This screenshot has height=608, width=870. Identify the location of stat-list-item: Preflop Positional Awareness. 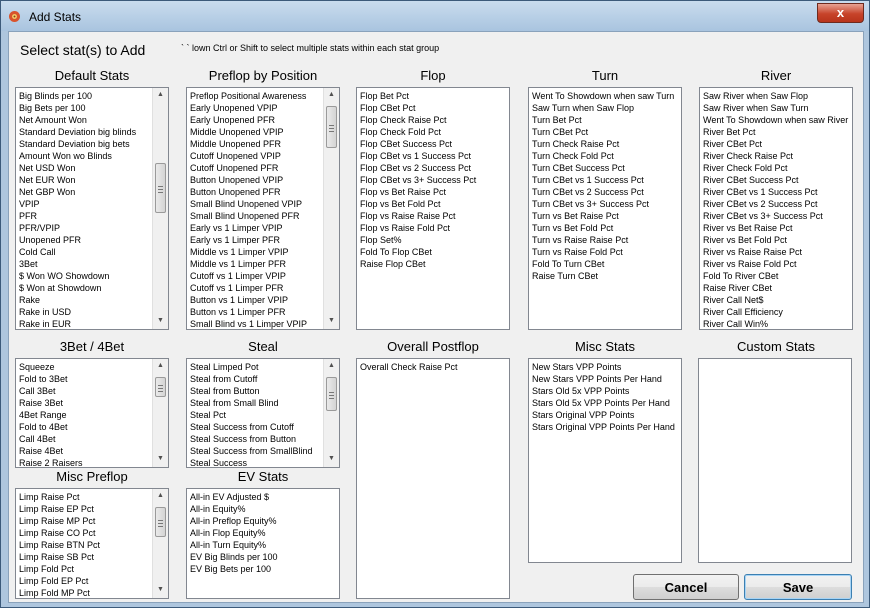
(264, 96).